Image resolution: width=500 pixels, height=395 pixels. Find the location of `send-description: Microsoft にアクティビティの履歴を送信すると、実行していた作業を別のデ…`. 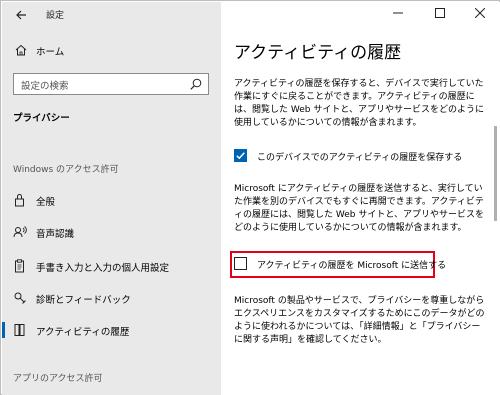

send-description: Microsoft にアクティビティの履歴を送信すると、実行していた作業を別のデ… is located at coordinates (359, 208).